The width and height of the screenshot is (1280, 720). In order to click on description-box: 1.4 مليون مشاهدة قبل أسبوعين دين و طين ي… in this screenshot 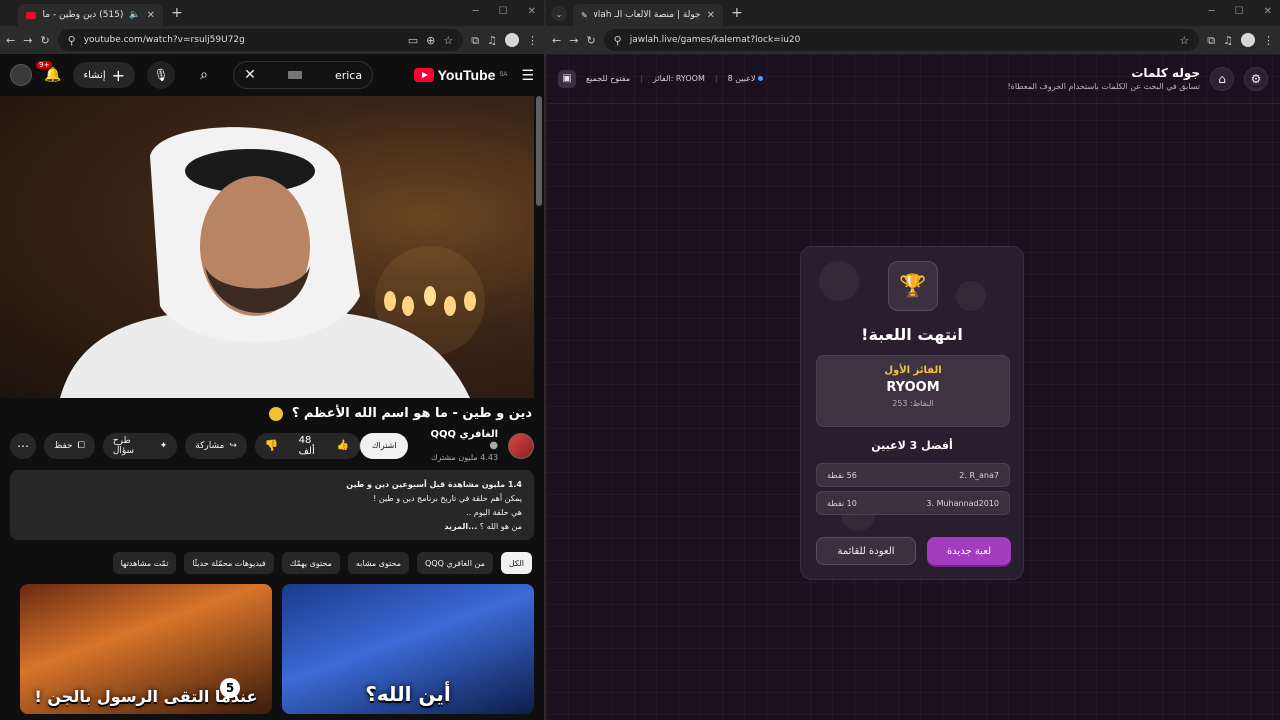, I will do `click(272, 505)`.